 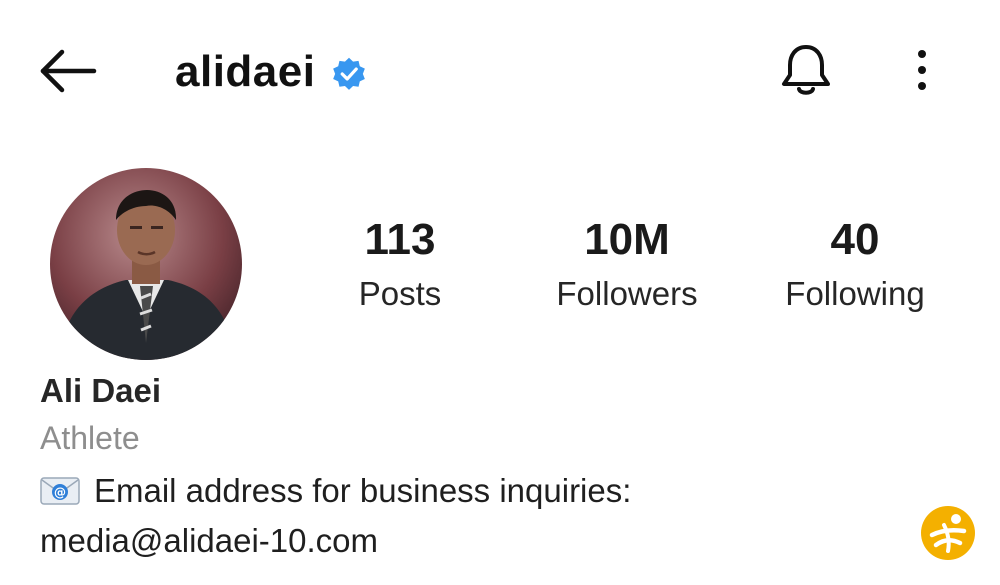 I want to click on followers-count: 10M, so click(x=627, y=239).